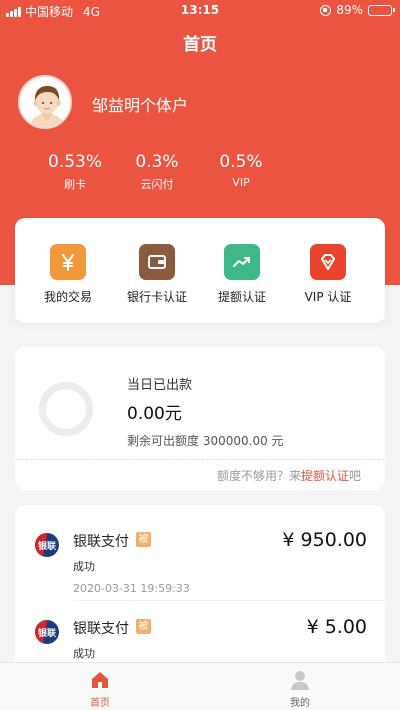  I want to click on bottom-tab-bar: 首页 我的, so click(200, 686).